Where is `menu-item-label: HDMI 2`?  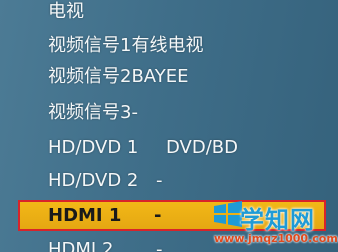
menu-item-label: HDMI 2 is located at coordinates (81, 245).